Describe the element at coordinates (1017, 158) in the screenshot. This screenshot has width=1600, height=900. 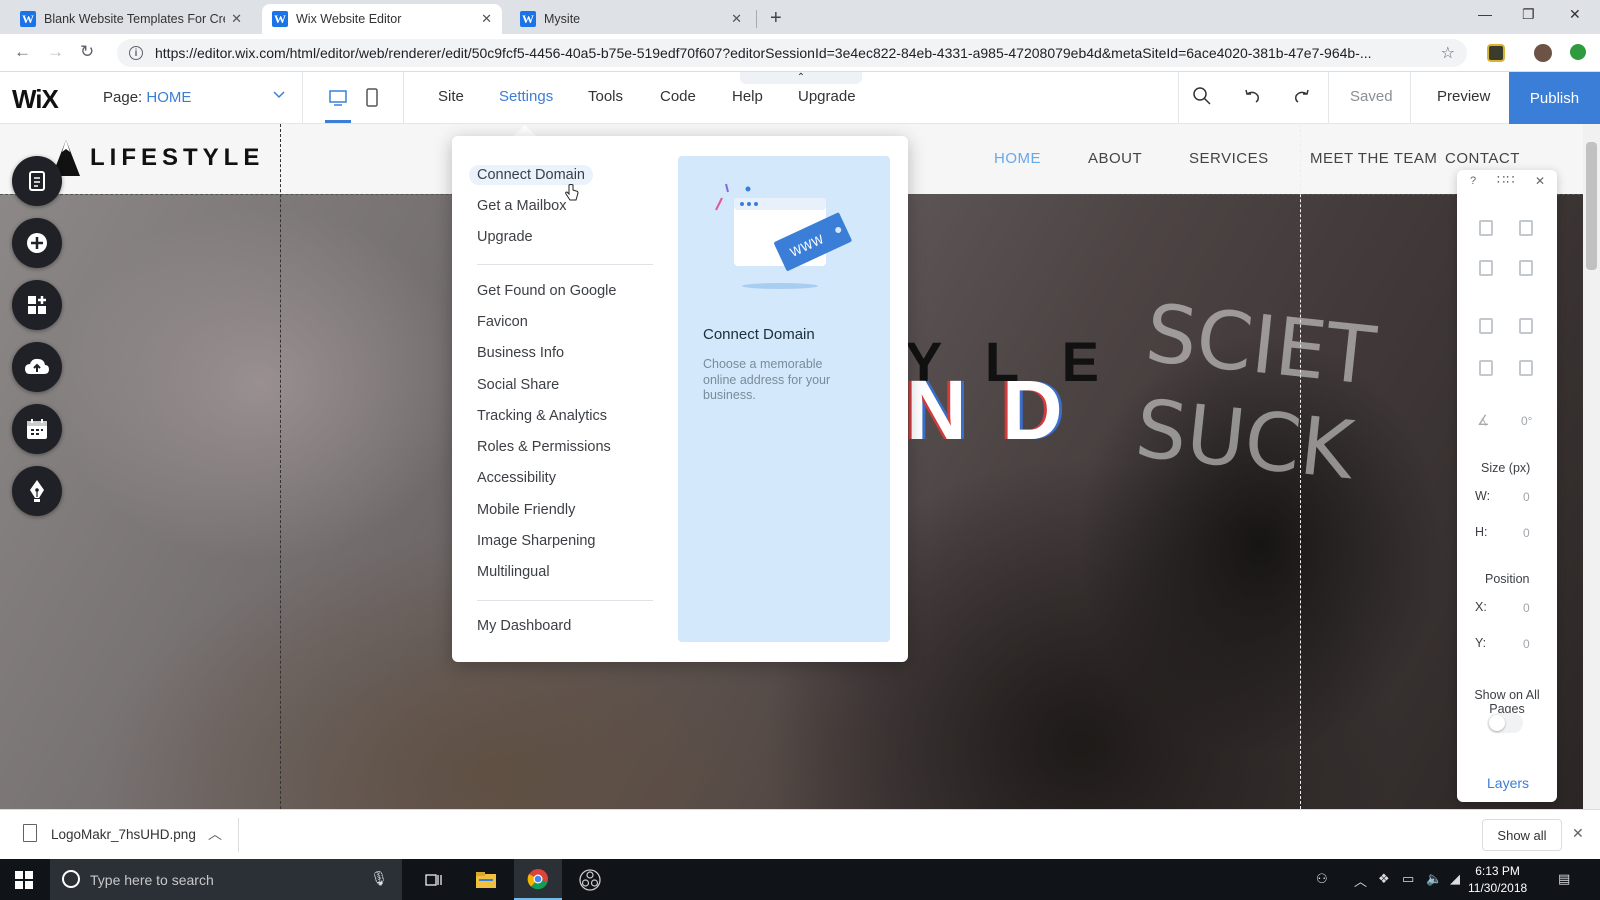
I see `site-nav-home: HOME` at that location.